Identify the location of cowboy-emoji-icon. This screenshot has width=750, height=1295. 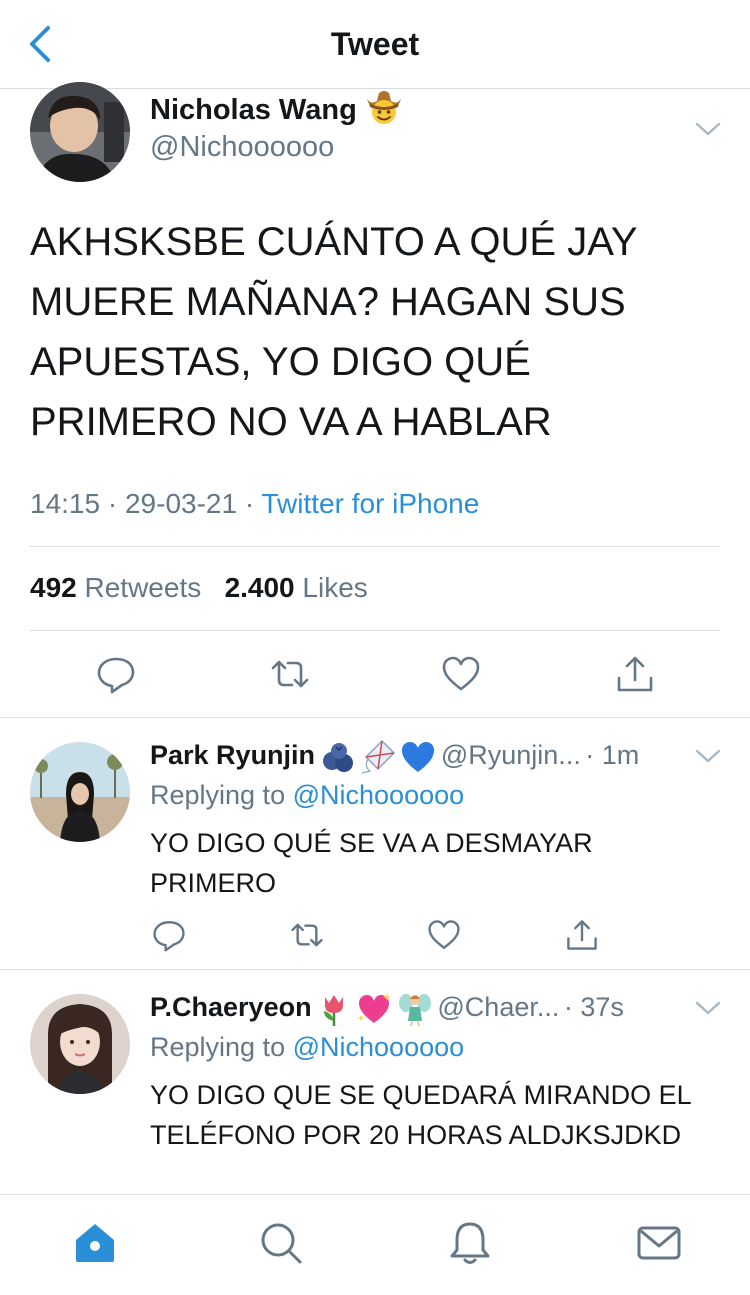
(383, 108).